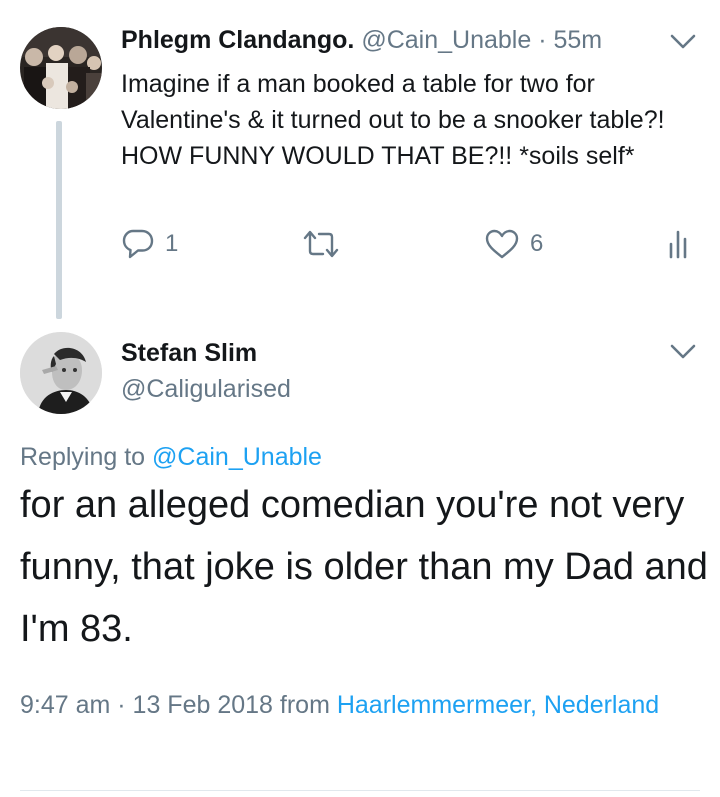 This screenshot has width=720, height=797. I want to click on thread-connector-line, so click(59, 220).